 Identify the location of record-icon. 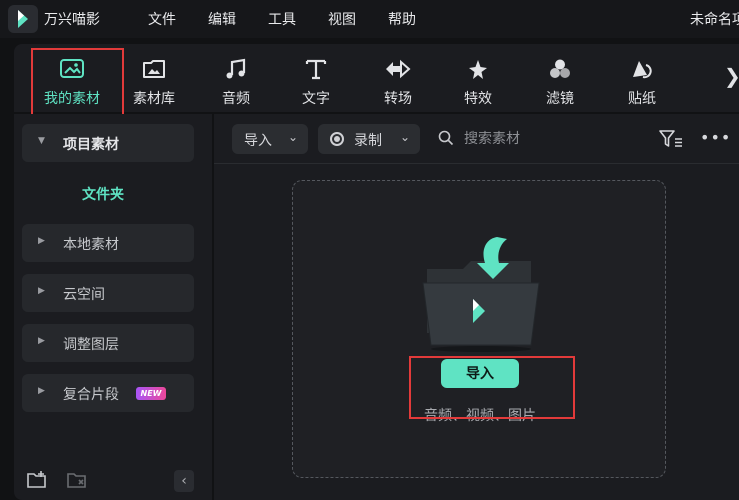
(337, 139).